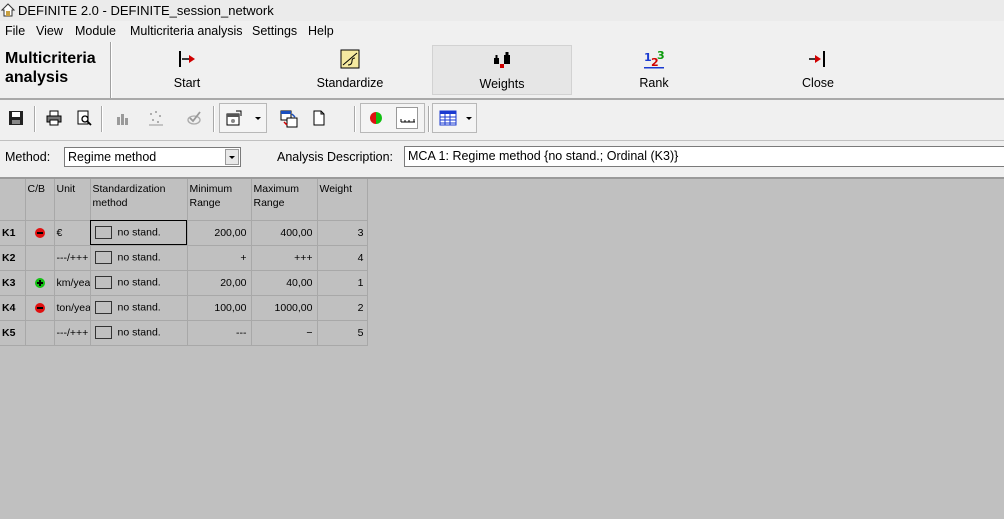  I want to click on unit-cell: ton/year, so click(72, 308).